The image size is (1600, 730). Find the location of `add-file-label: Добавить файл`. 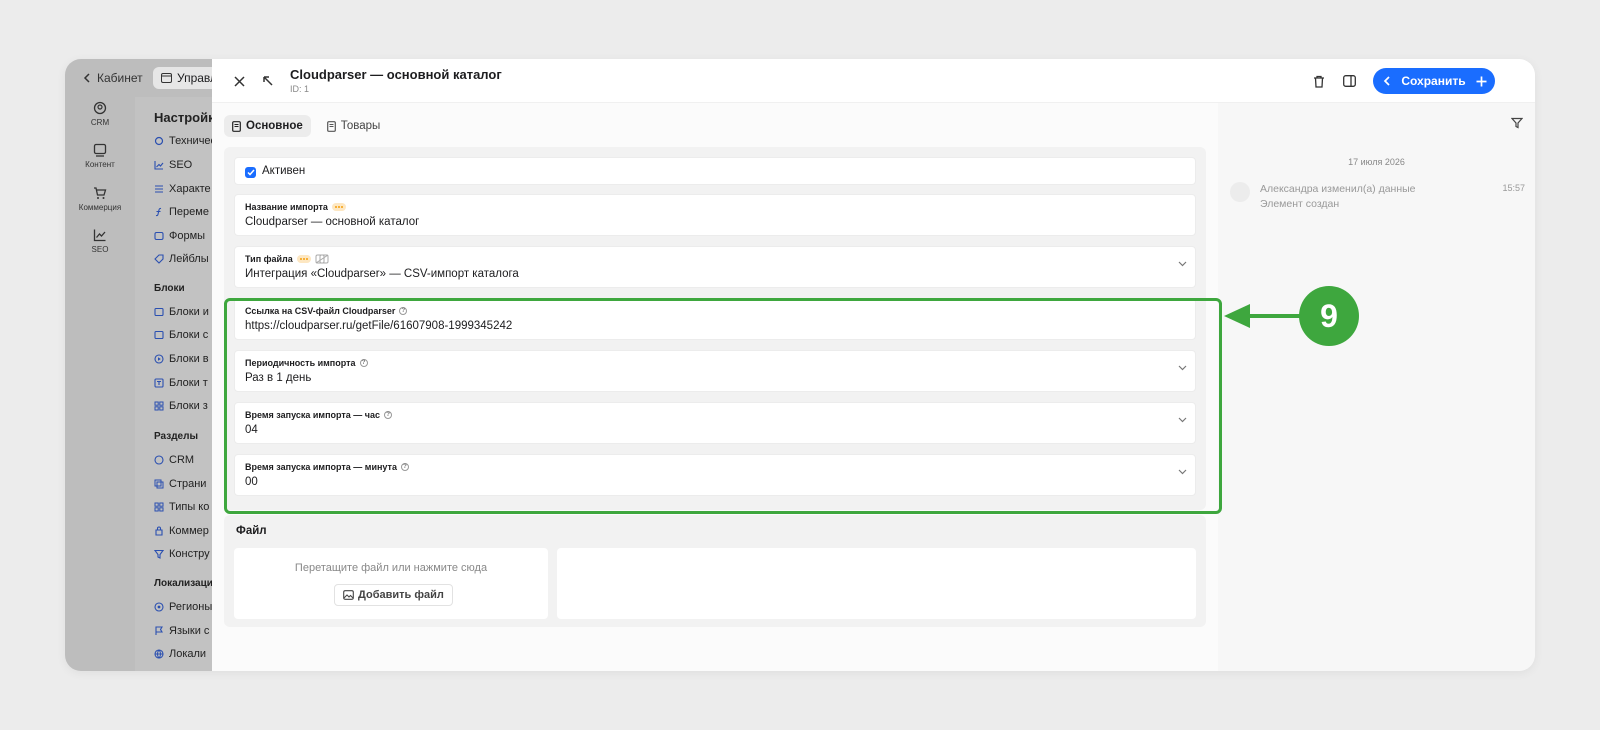

add-file-label: Добавить файл is located at coordinates (401, 595).